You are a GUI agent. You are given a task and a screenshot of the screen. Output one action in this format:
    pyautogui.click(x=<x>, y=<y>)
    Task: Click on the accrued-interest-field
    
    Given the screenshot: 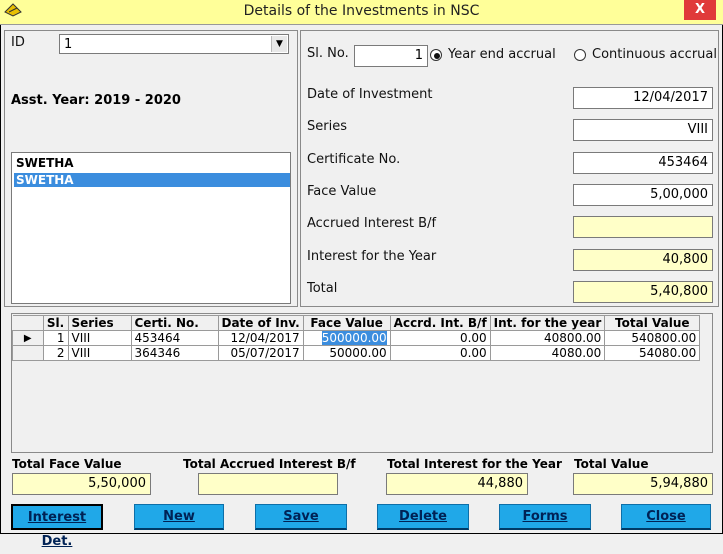 What is the action you would take?
    pyautogui.click(x=643, y=227)
    